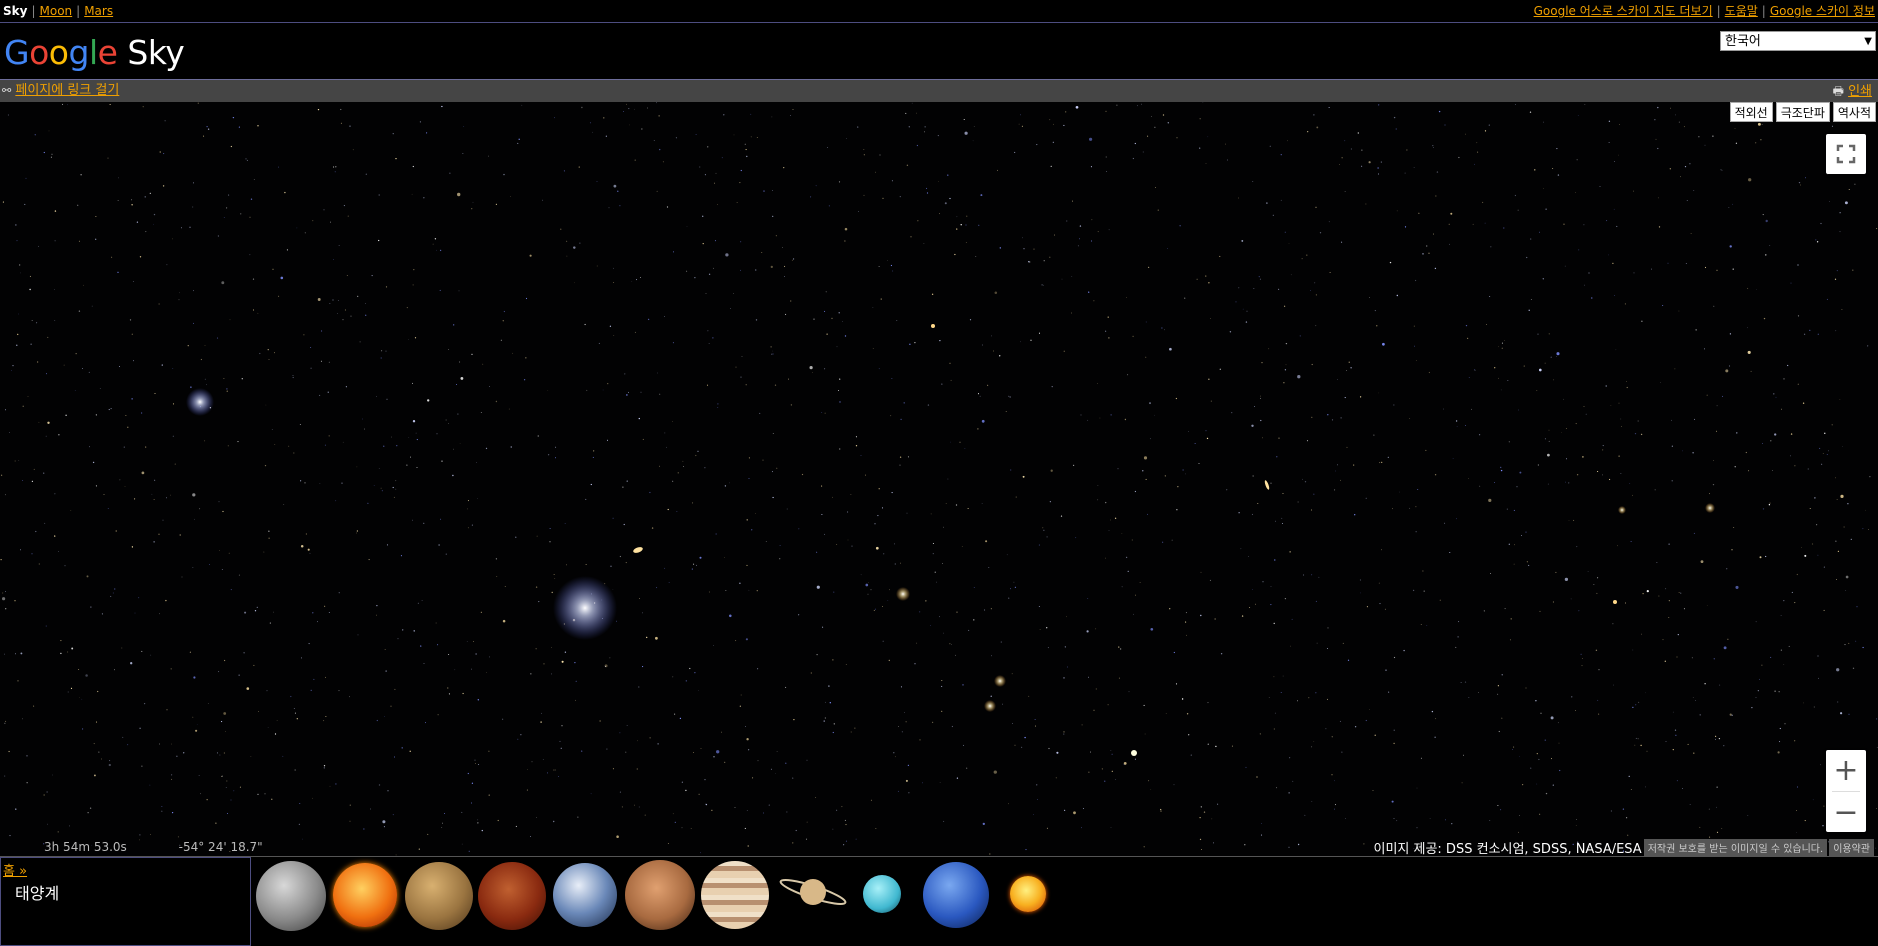  What do you see at coordinates (956, 895) in the screenshot?
I see `neptune-icon` at bounding box center [956, 895].